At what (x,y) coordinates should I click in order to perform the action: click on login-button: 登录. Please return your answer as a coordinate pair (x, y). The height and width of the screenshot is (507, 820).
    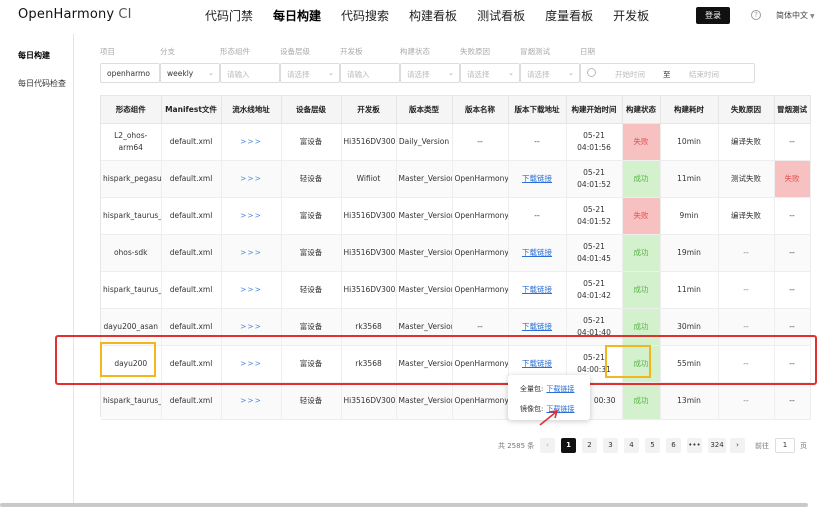
    Looking at the image, I should click on (713, 15).